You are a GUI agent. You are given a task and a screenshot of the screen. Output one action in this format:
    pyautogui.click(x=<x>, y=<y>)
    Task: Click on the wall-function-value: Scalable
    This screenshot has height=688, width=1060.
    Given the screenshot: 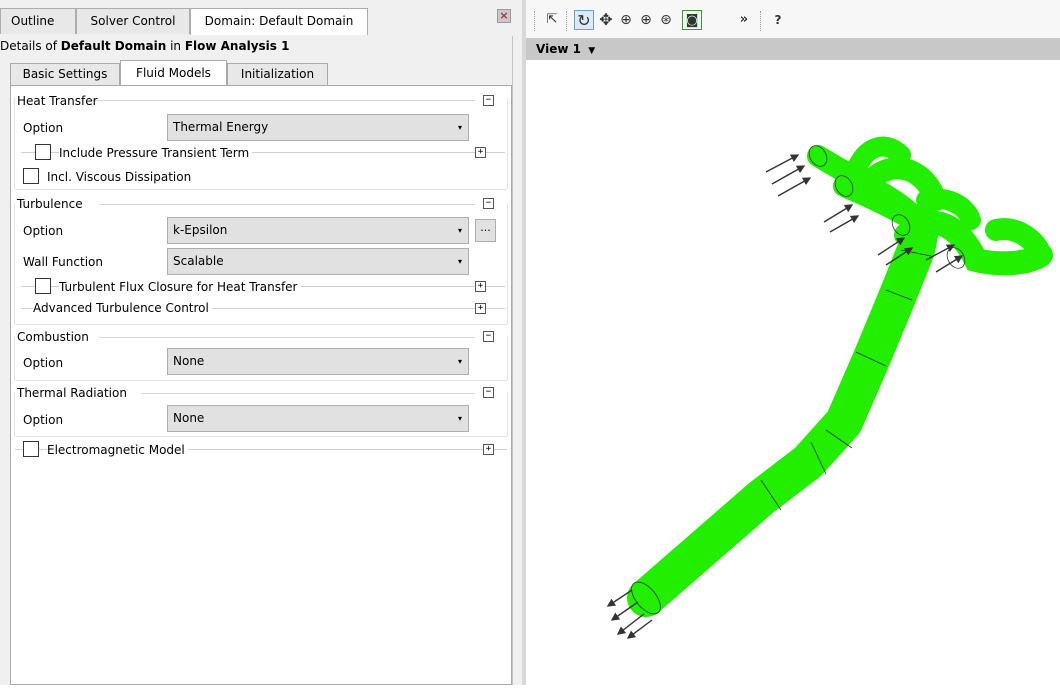 What is the action you would take?
    pyautogui.click(x=198, y=261)
    